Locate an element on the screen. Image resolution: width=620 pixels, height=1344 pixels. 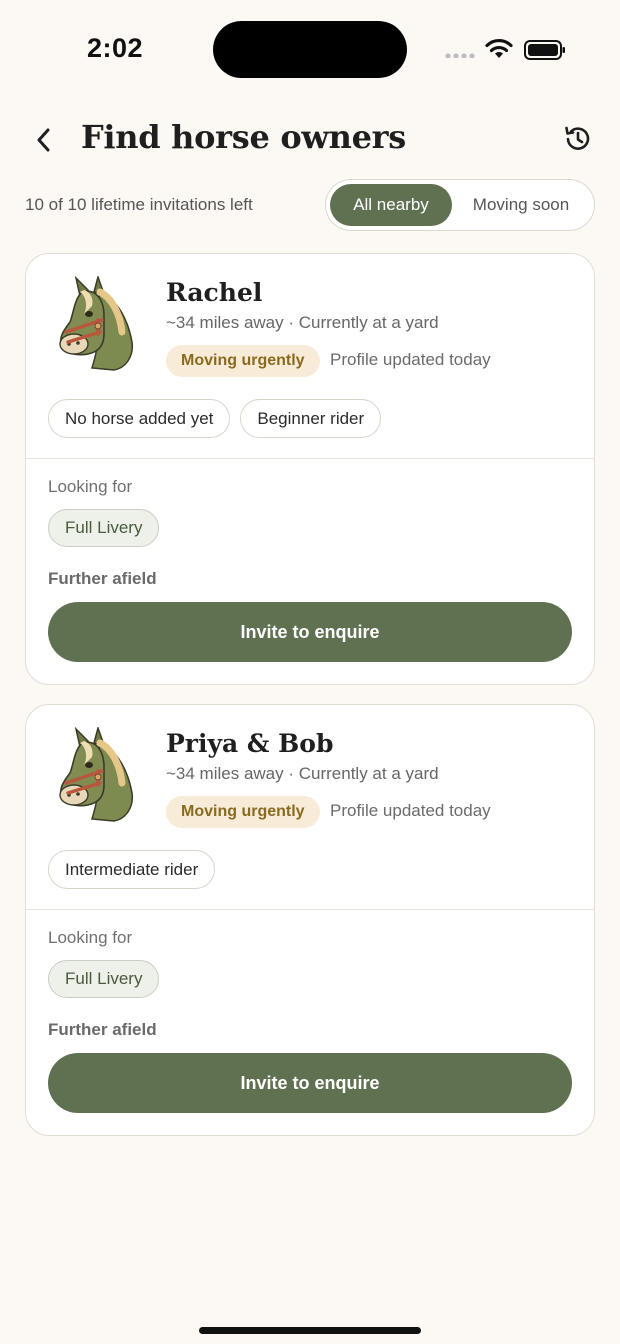
history-icon is located at coordinates (577, 138).